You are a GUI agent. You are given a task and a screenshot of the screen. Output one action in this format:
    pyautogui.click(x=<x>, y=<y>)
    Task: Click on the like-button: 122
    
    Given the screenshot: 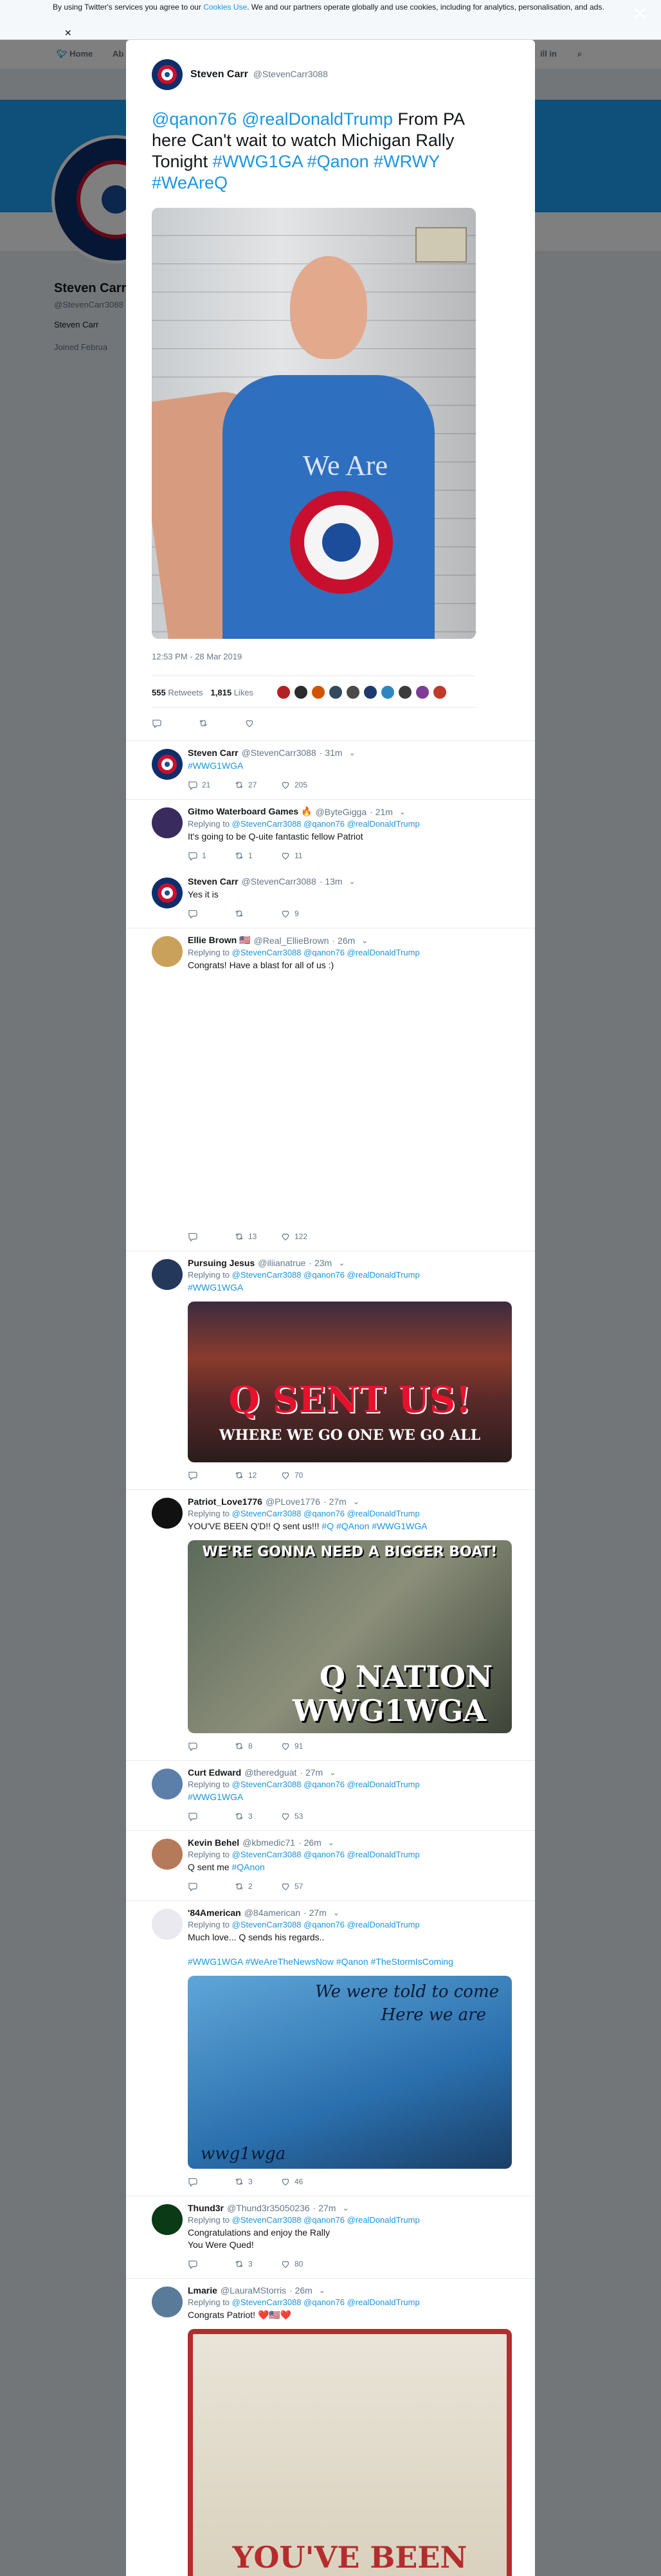 What is the action you would take?
    pyautogui.click(x=303, y=1236)
    